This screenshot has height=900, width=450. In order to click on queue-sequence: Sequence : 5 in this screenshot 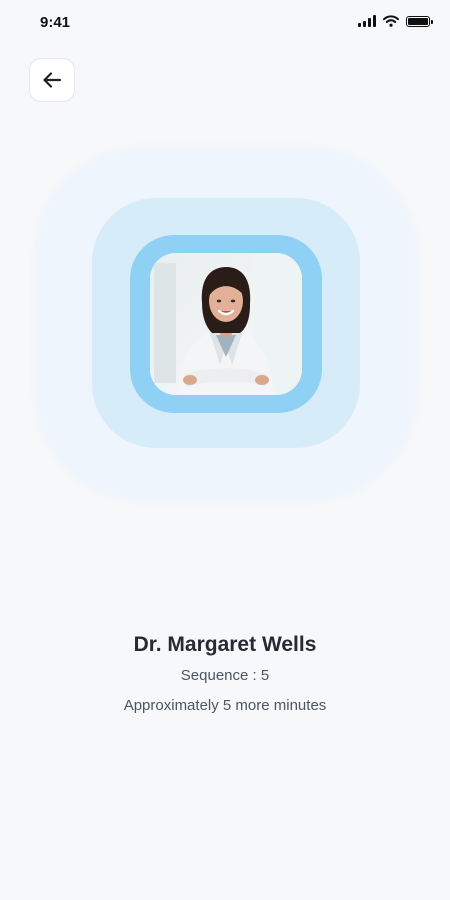, I will do `click(225, 675)`.